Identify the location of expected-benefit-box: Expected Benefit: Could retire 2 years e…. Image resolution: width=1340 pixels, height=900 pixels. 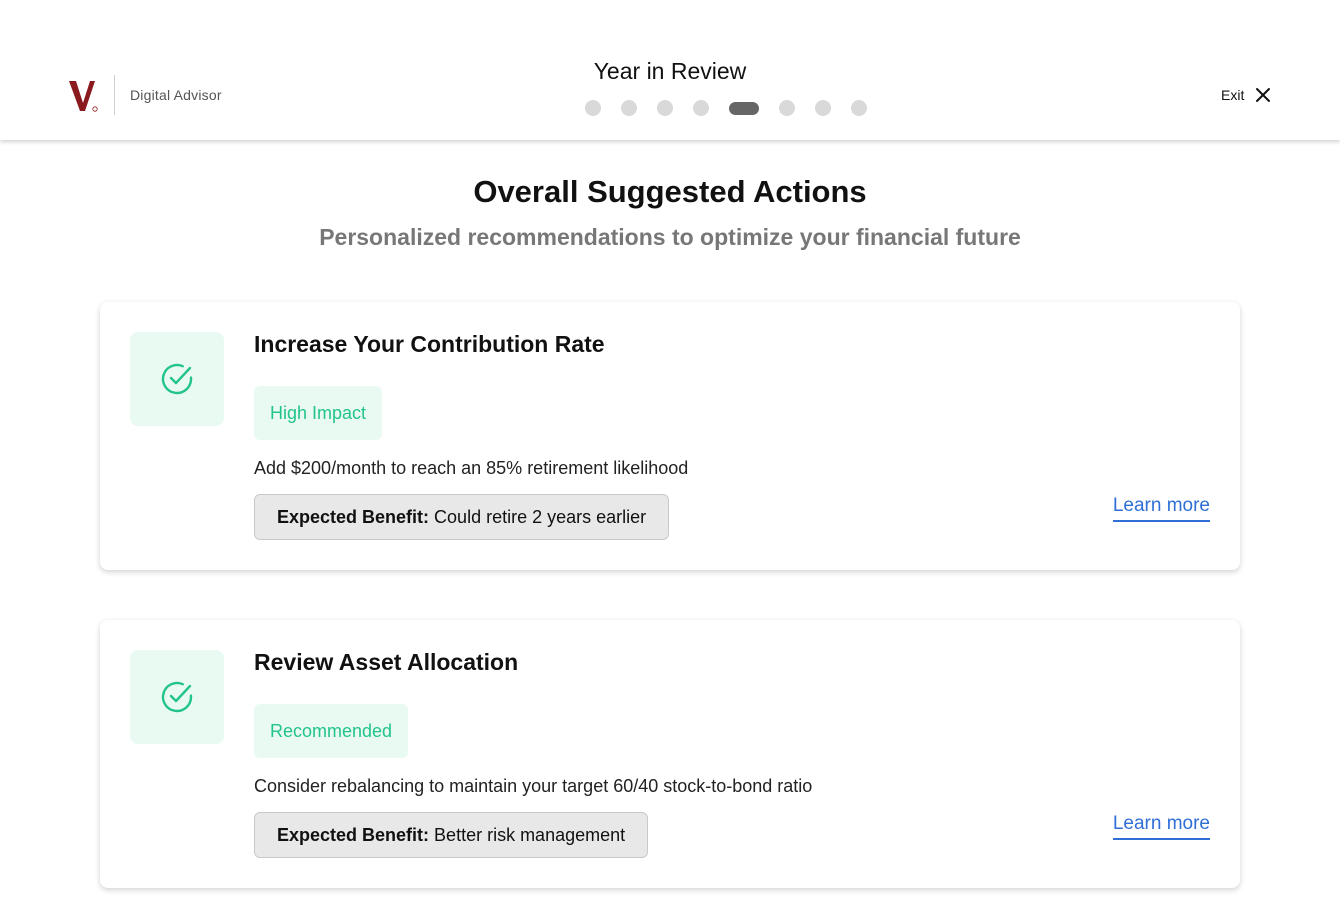
(462, 517).